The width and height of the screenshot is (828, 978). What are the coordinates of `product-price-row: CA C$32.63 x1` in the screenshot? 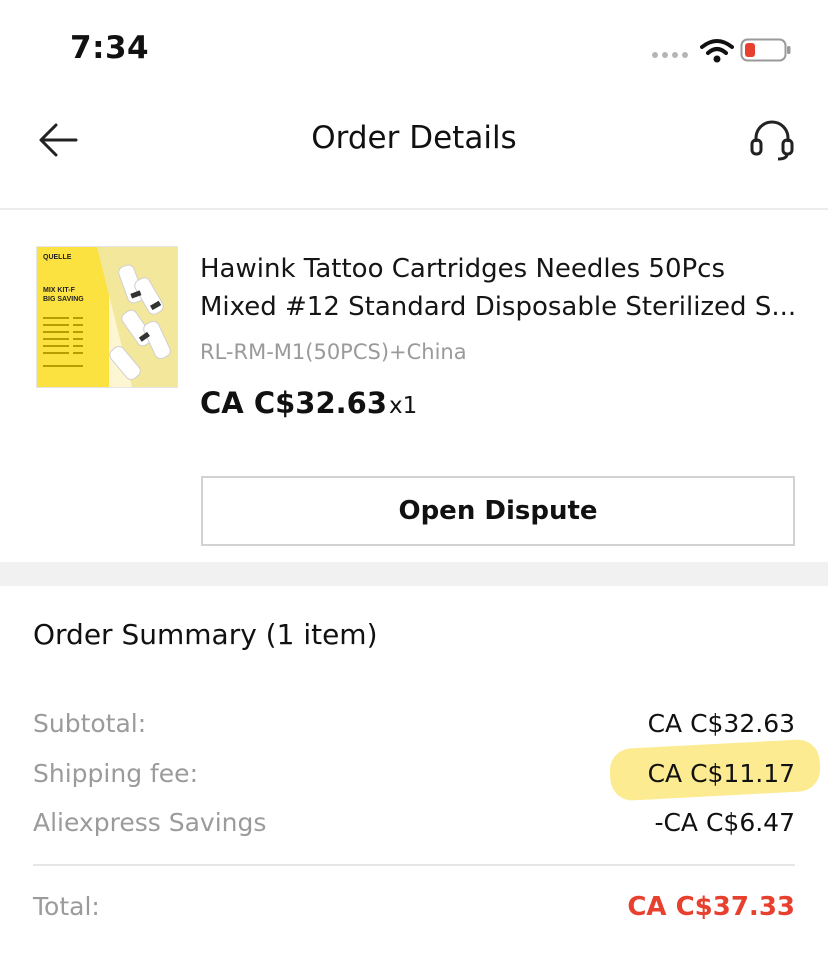 It's located at (308, 403).